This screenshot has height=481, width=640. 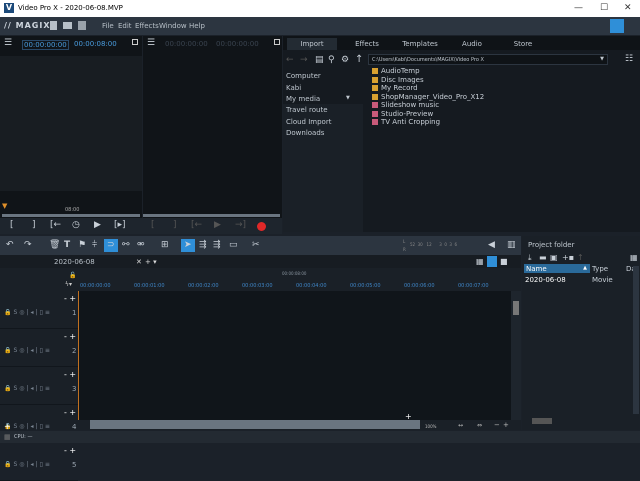 What do you see at coordinates (211, 215) in the screenshot?
I see `scrub-bar` at bounding box center [211, 215].